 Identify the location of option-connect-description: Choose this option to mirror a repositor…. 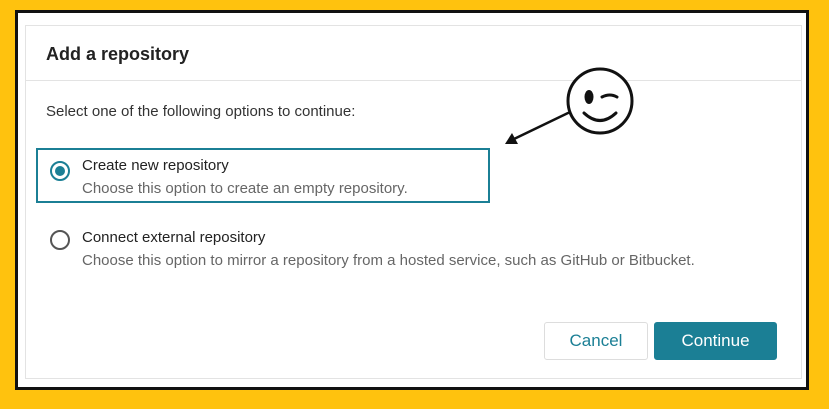
(388, 260).